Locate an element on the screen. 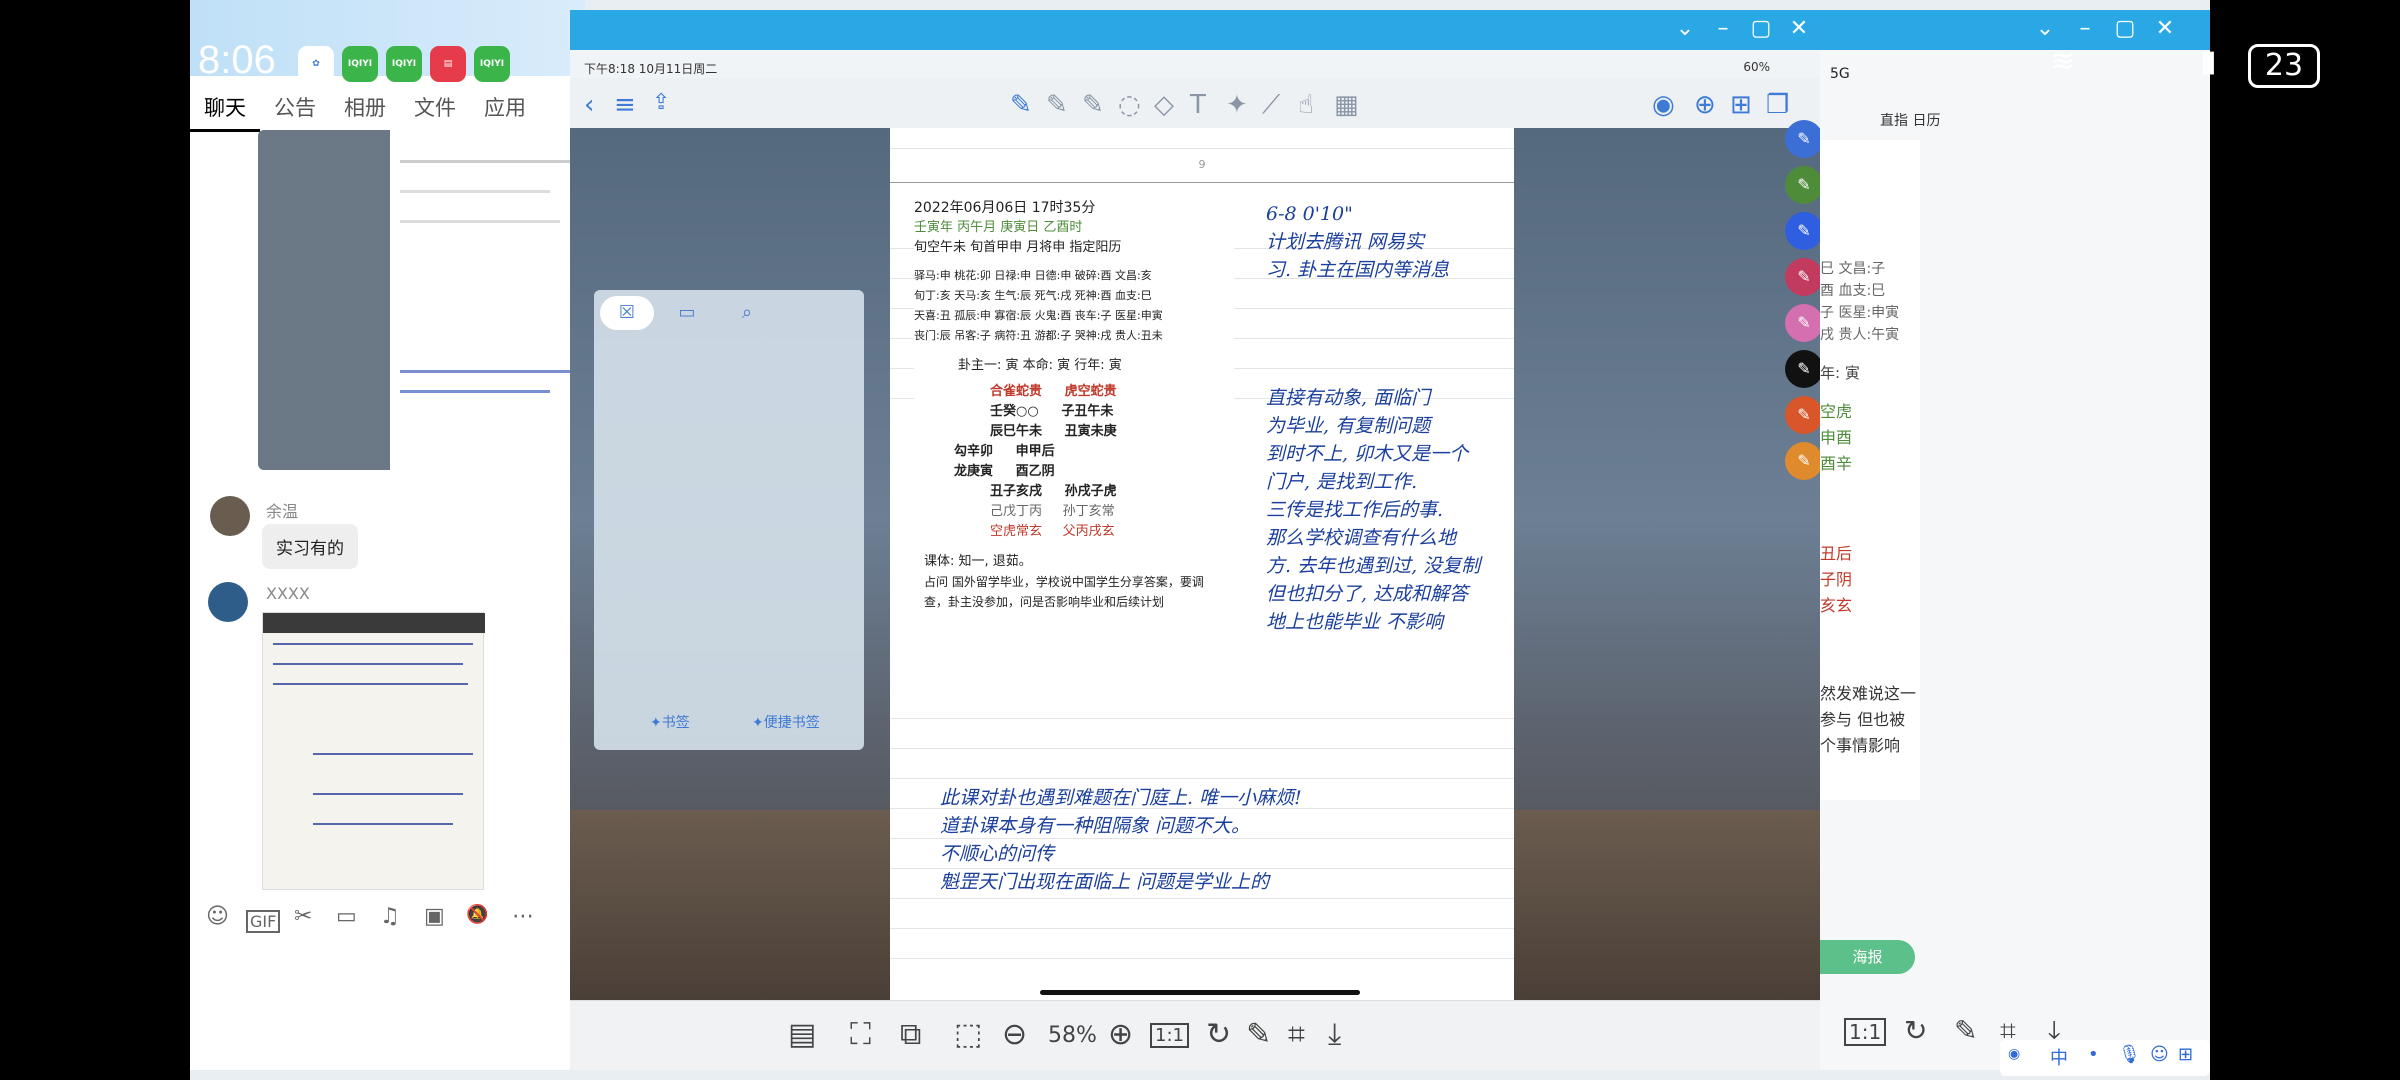  shensha-row: 天喜:丑 孤辰:申 寡宿:辰 火鬼:酉 丧车:子 医星:申寅 is located at coordinates (1038, 315).